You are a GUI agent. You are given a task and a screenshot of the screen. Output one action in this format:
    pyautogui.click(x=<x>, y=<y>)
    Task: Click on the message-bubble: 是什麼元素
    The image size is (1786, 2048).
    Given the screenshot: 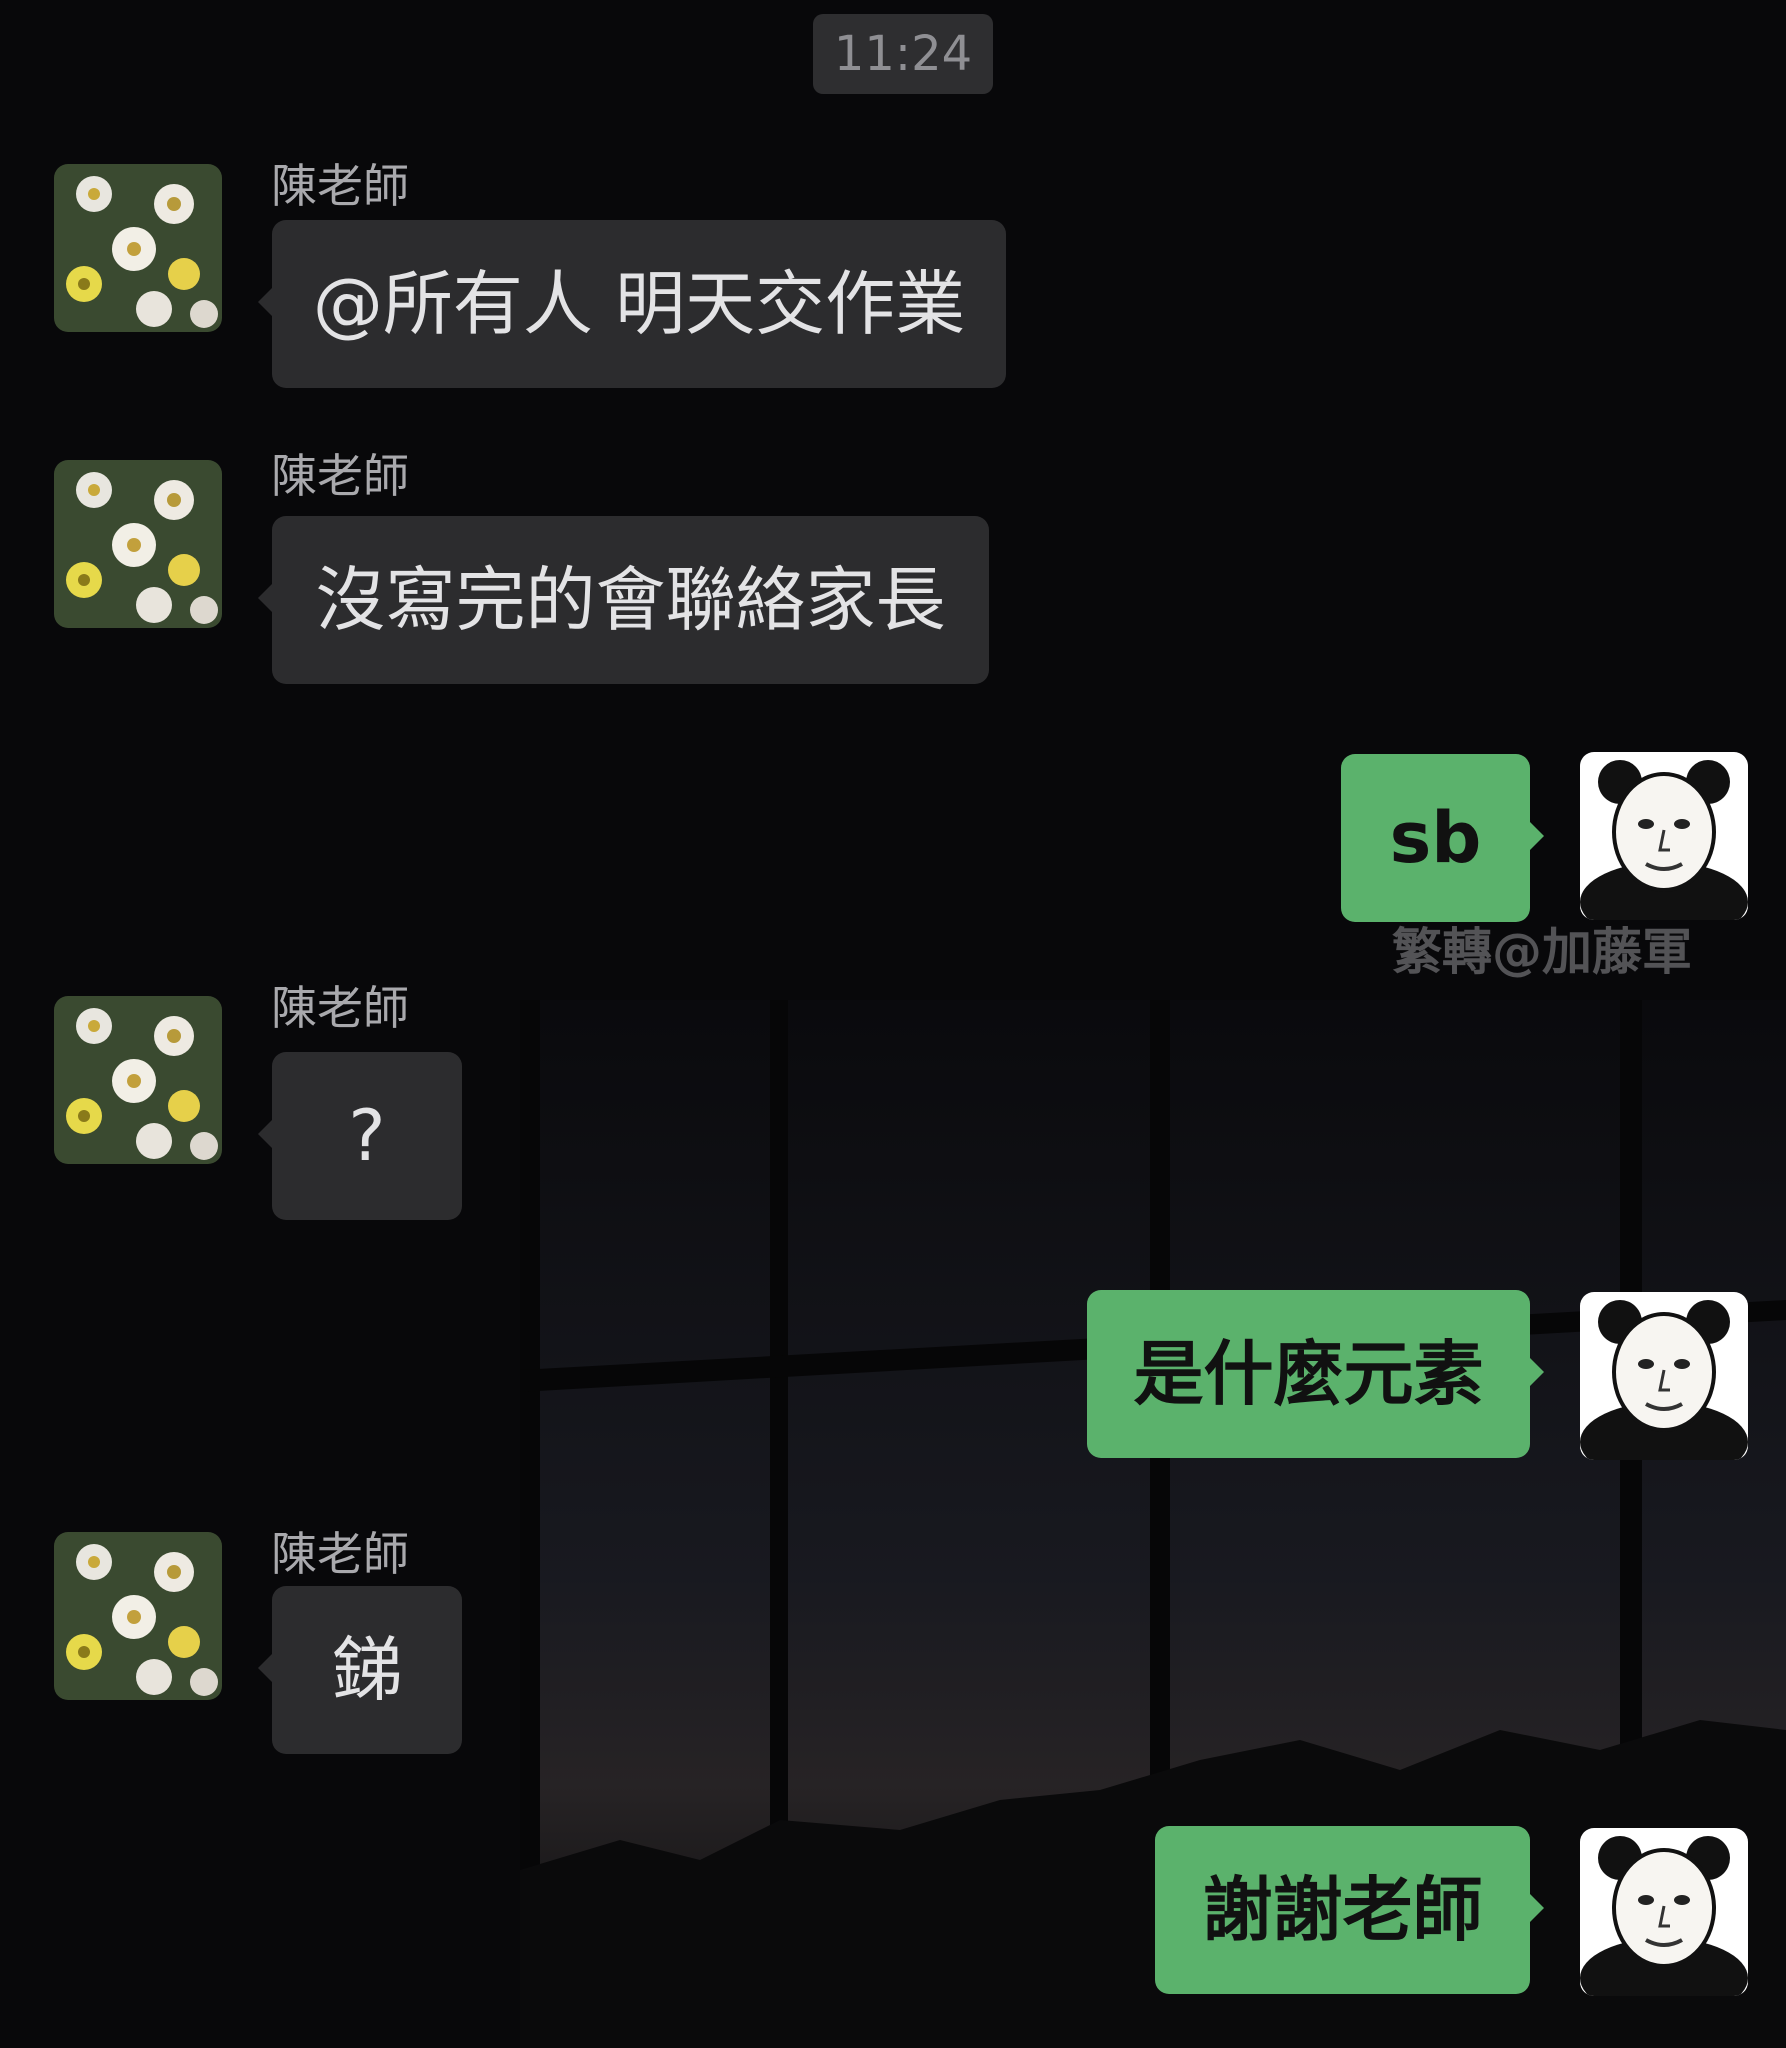 What is the action you would take?
    pyautogui.click(x=1315, y=1374)
    